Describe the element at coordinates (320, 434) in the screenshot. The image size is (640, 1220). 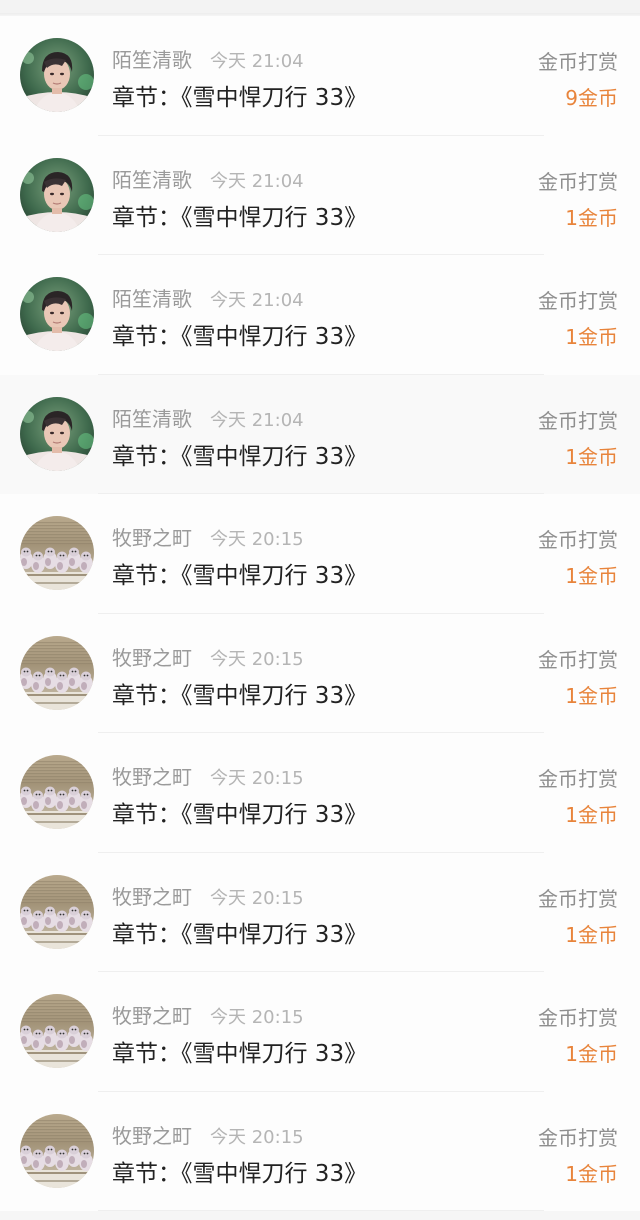
I see `reward-record-row-4: 陌笙清歌 今天 21:04 章节：《雪中悍刀行 33》 金币打赏 1金币` at that location.